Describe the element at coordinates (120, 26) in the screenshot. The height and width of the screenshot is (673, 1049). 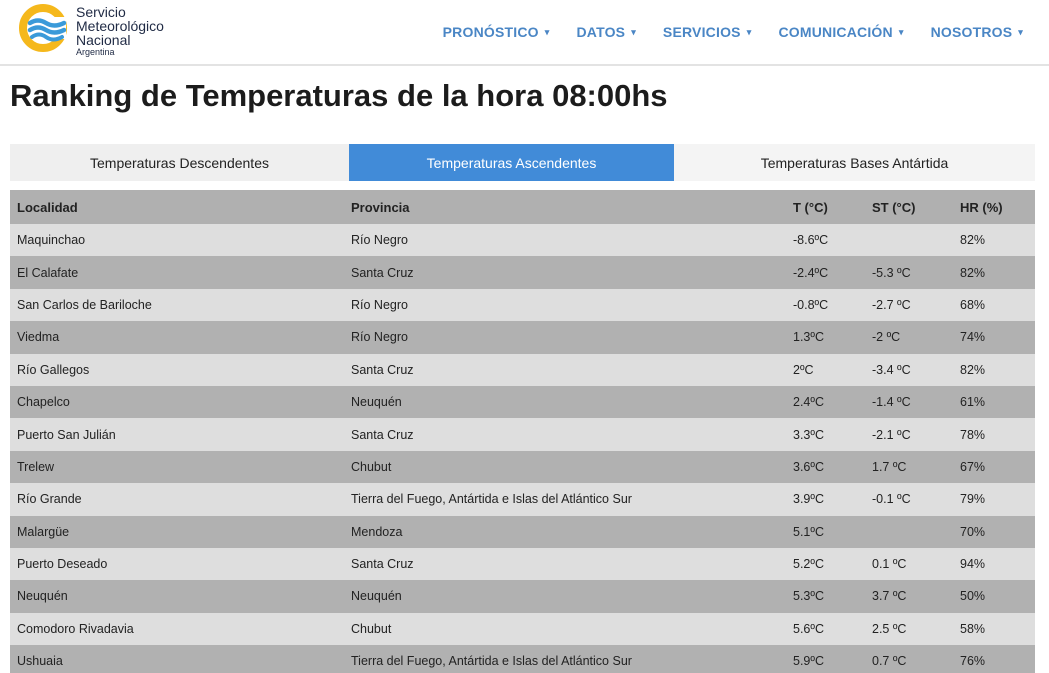
I see `logo-line-2: Meteorológico` at that location.